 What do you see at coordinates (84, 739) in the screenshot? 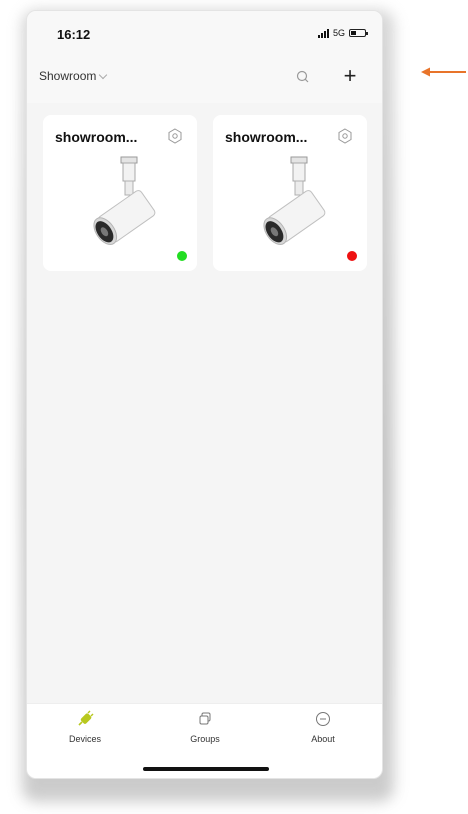
I see `tab-label: Devices` at bounding box center [84, 739].